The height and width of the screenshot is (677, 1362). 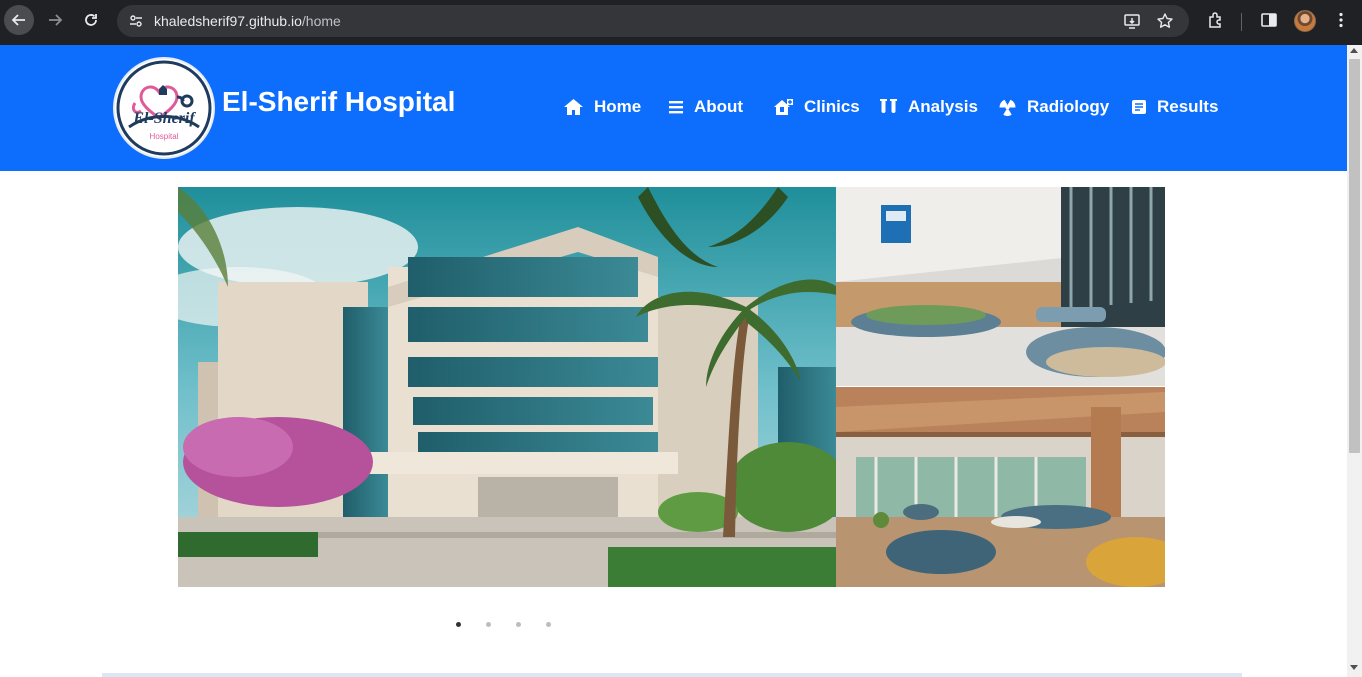 I want to click on extensions-icon, so click(x=1215, y=20).